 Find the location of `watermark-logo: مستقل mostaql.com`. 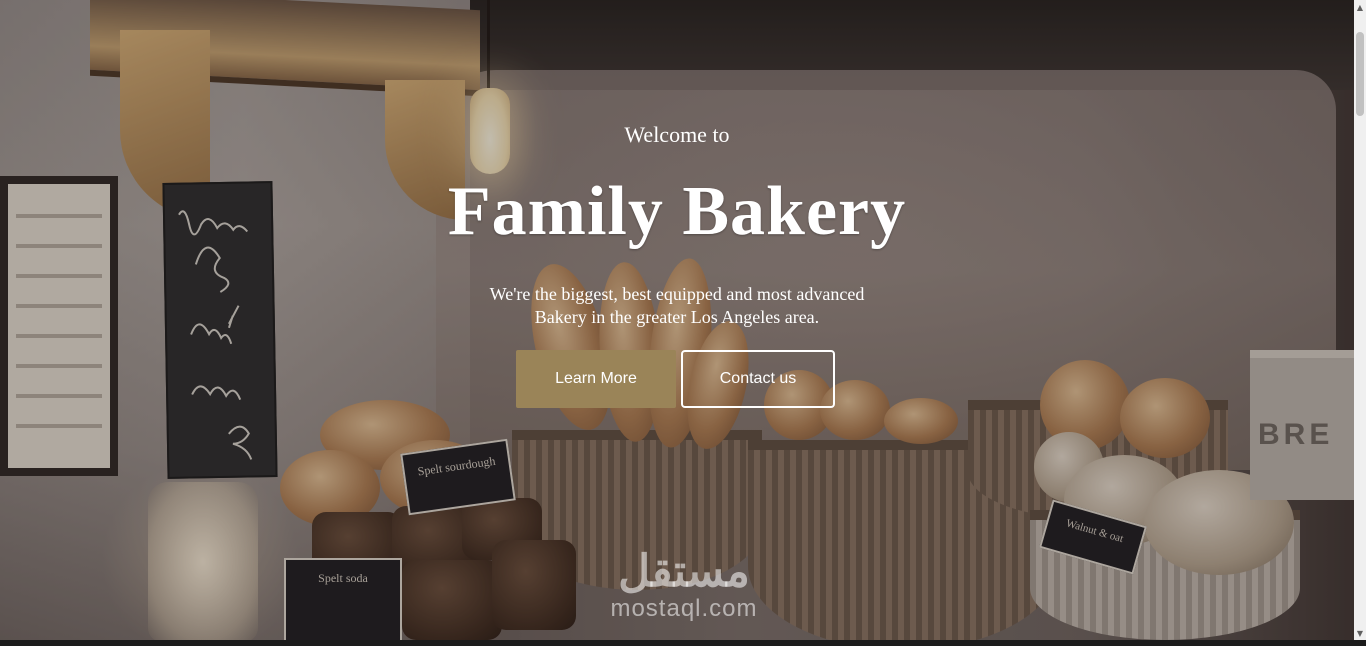

watermark-logo: مستقل mostaql.com is located at coordinates (684, 585).